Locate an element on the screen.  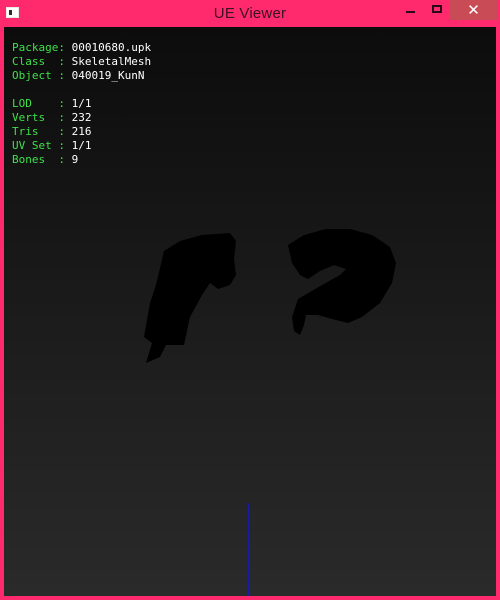
minimize-icon is located at coordinates (410, 12).